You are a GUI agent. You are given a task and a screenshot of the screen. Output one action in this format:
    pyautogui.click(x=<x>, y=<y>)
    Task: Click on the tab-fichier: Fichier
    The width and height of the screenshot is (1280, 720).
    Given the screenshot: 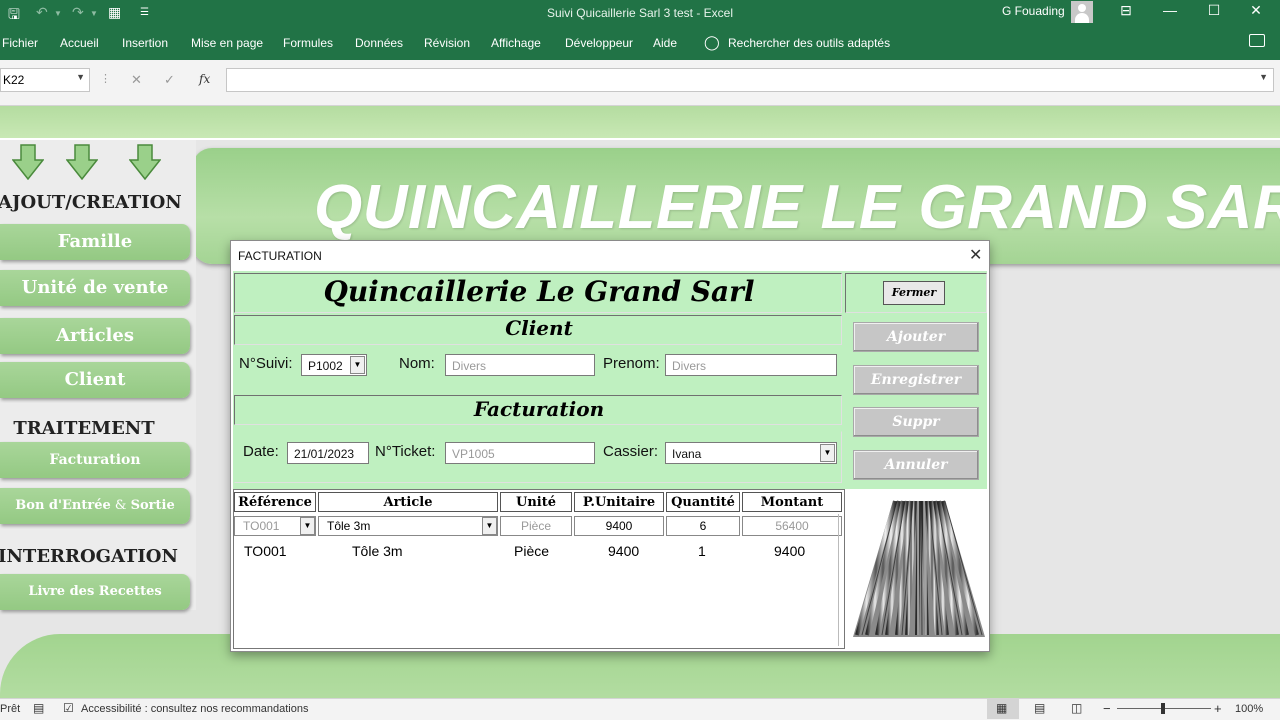 What is the action you would take?
    pyautogui.click(x=20, y=43)
    